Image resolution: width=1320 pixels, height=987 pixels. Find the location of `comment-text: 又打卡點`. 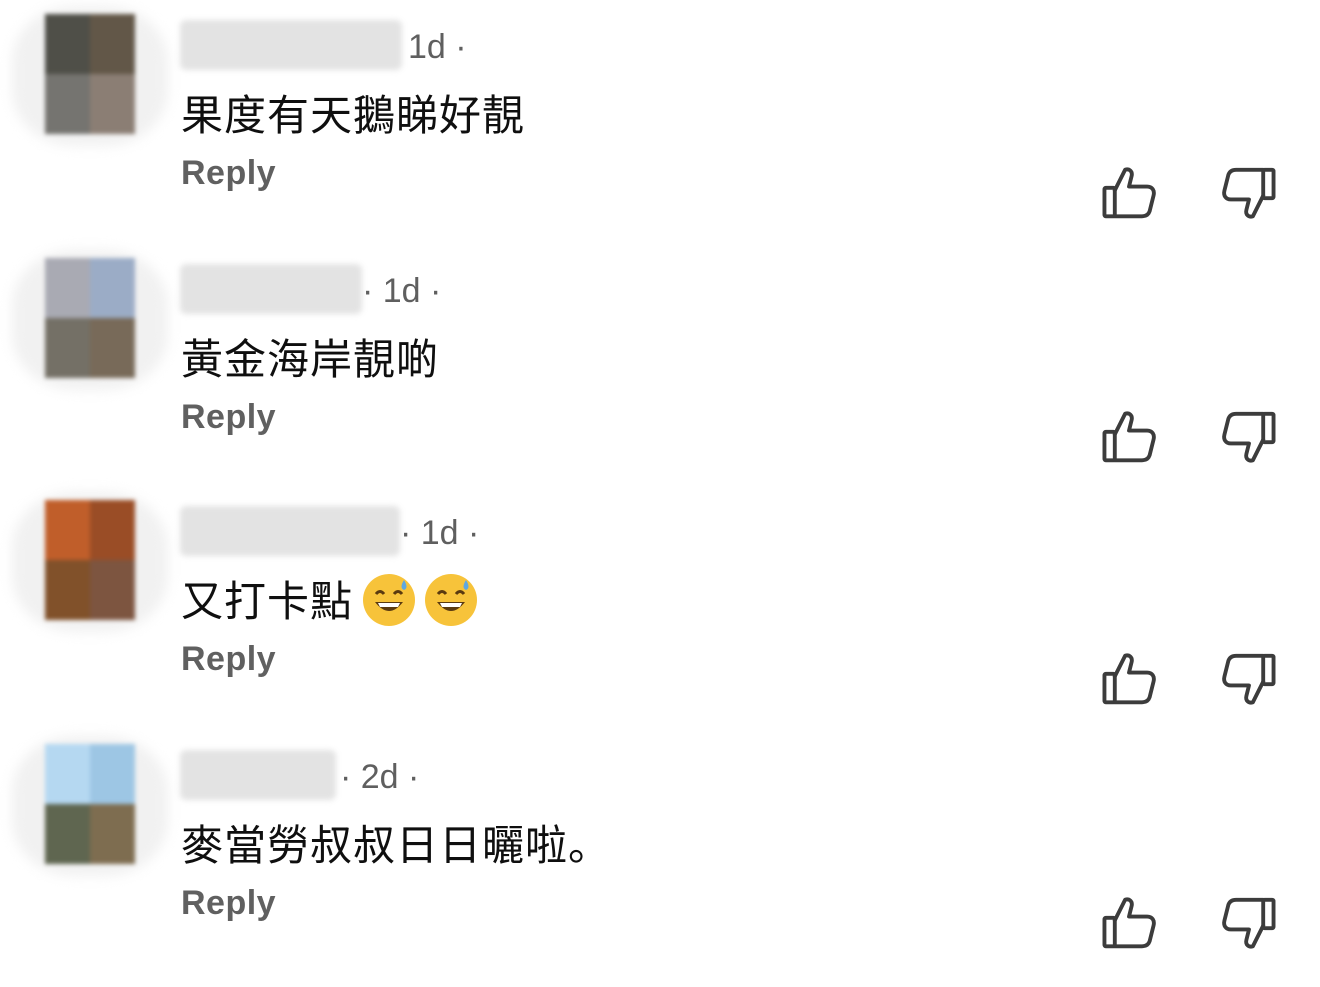

comment-text: 又打卡點 is located at coordinates (329, 598).